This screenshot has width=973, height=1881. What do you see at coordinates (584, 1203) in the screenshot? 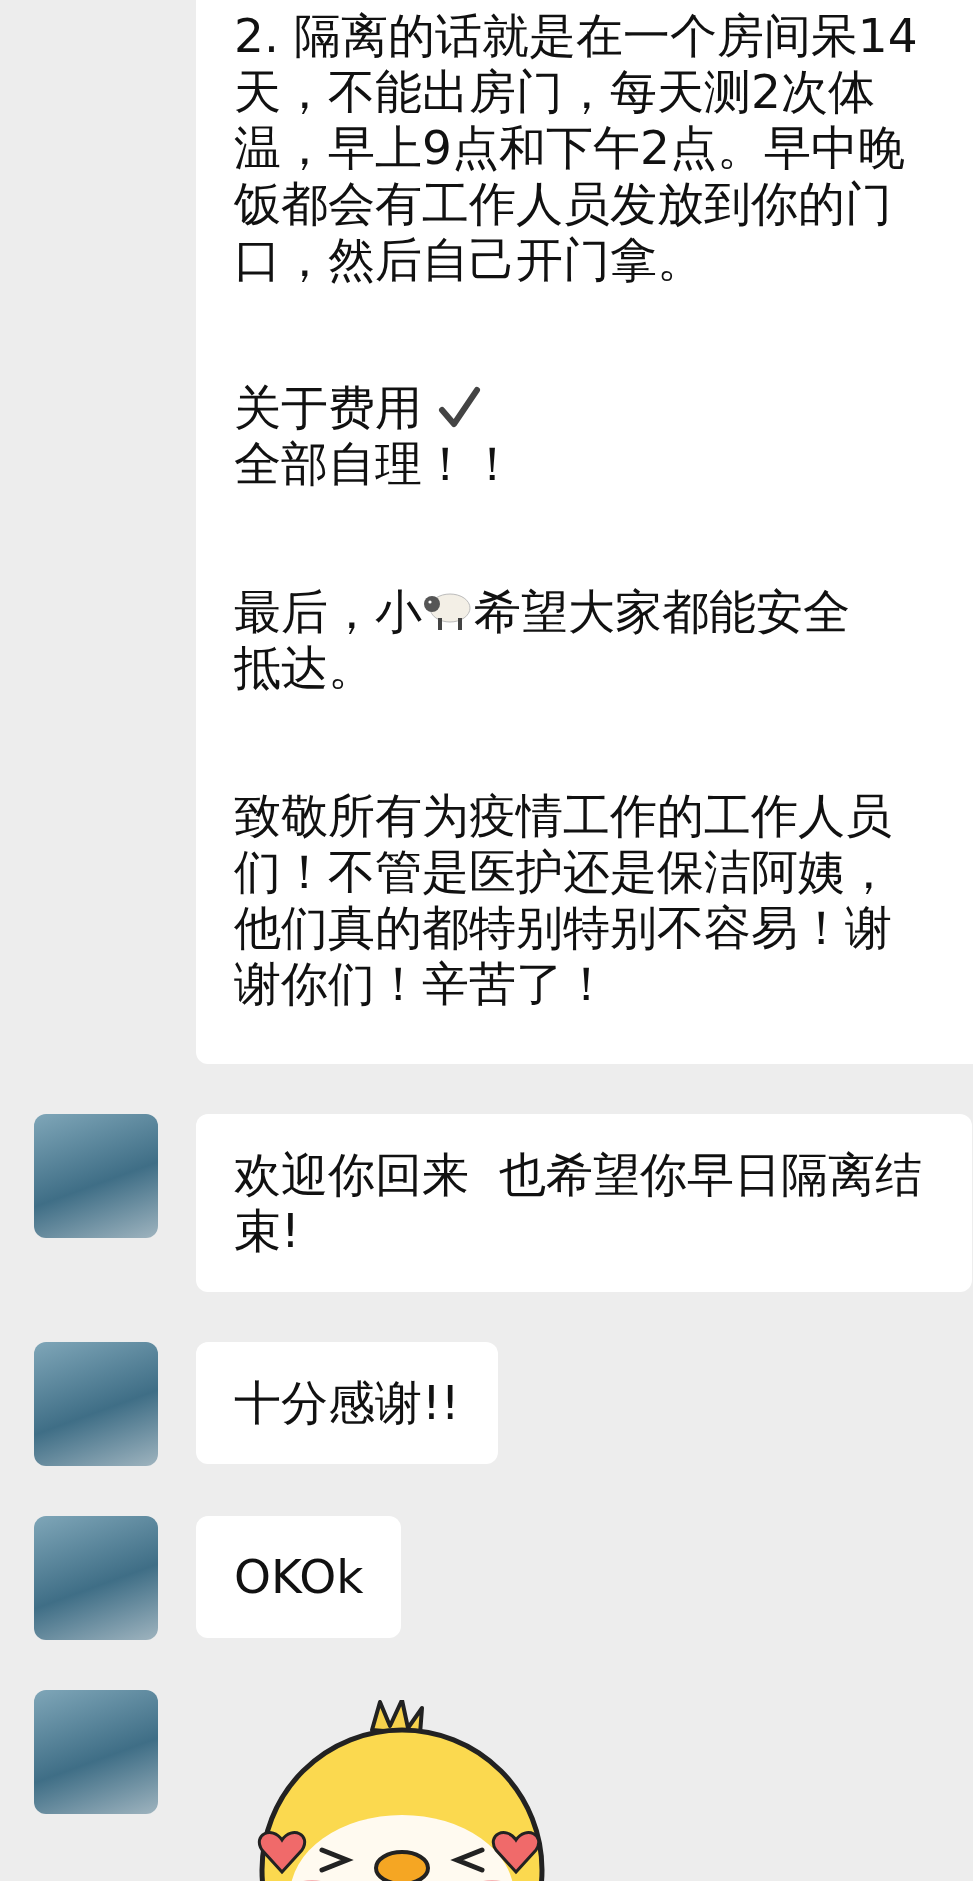
I see `message-bubble: 欢迎你回来 也希望你早日隔离结束!` at bounding box center [584, 1203].